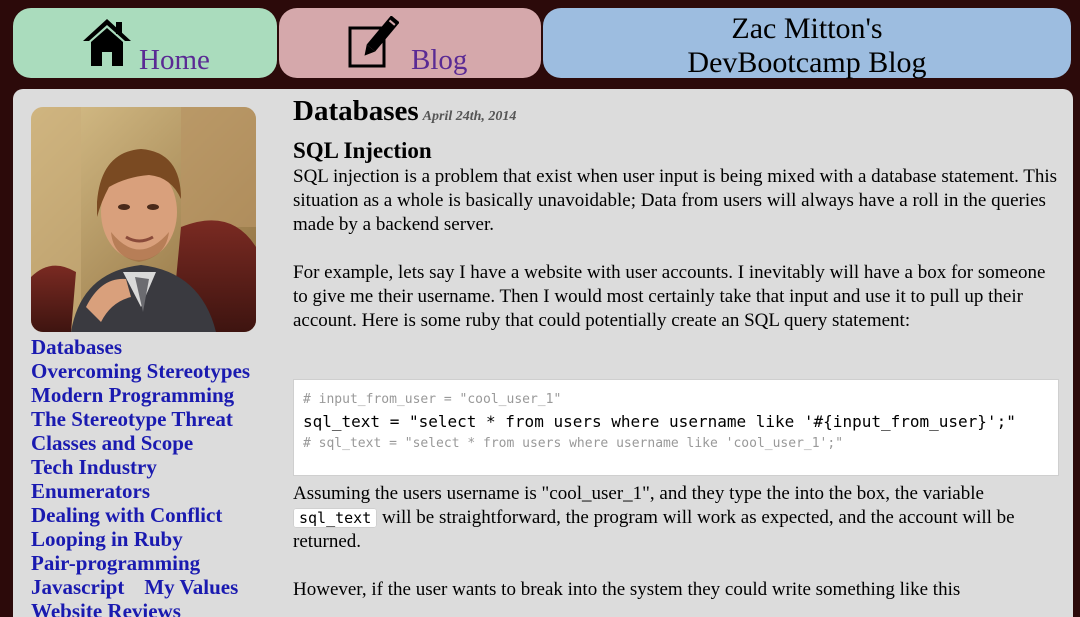 Image resolution: width=1080 pixels, height=617 pixels. I want to click on sidebar-link-my-values: My Values, so click(191, 587).